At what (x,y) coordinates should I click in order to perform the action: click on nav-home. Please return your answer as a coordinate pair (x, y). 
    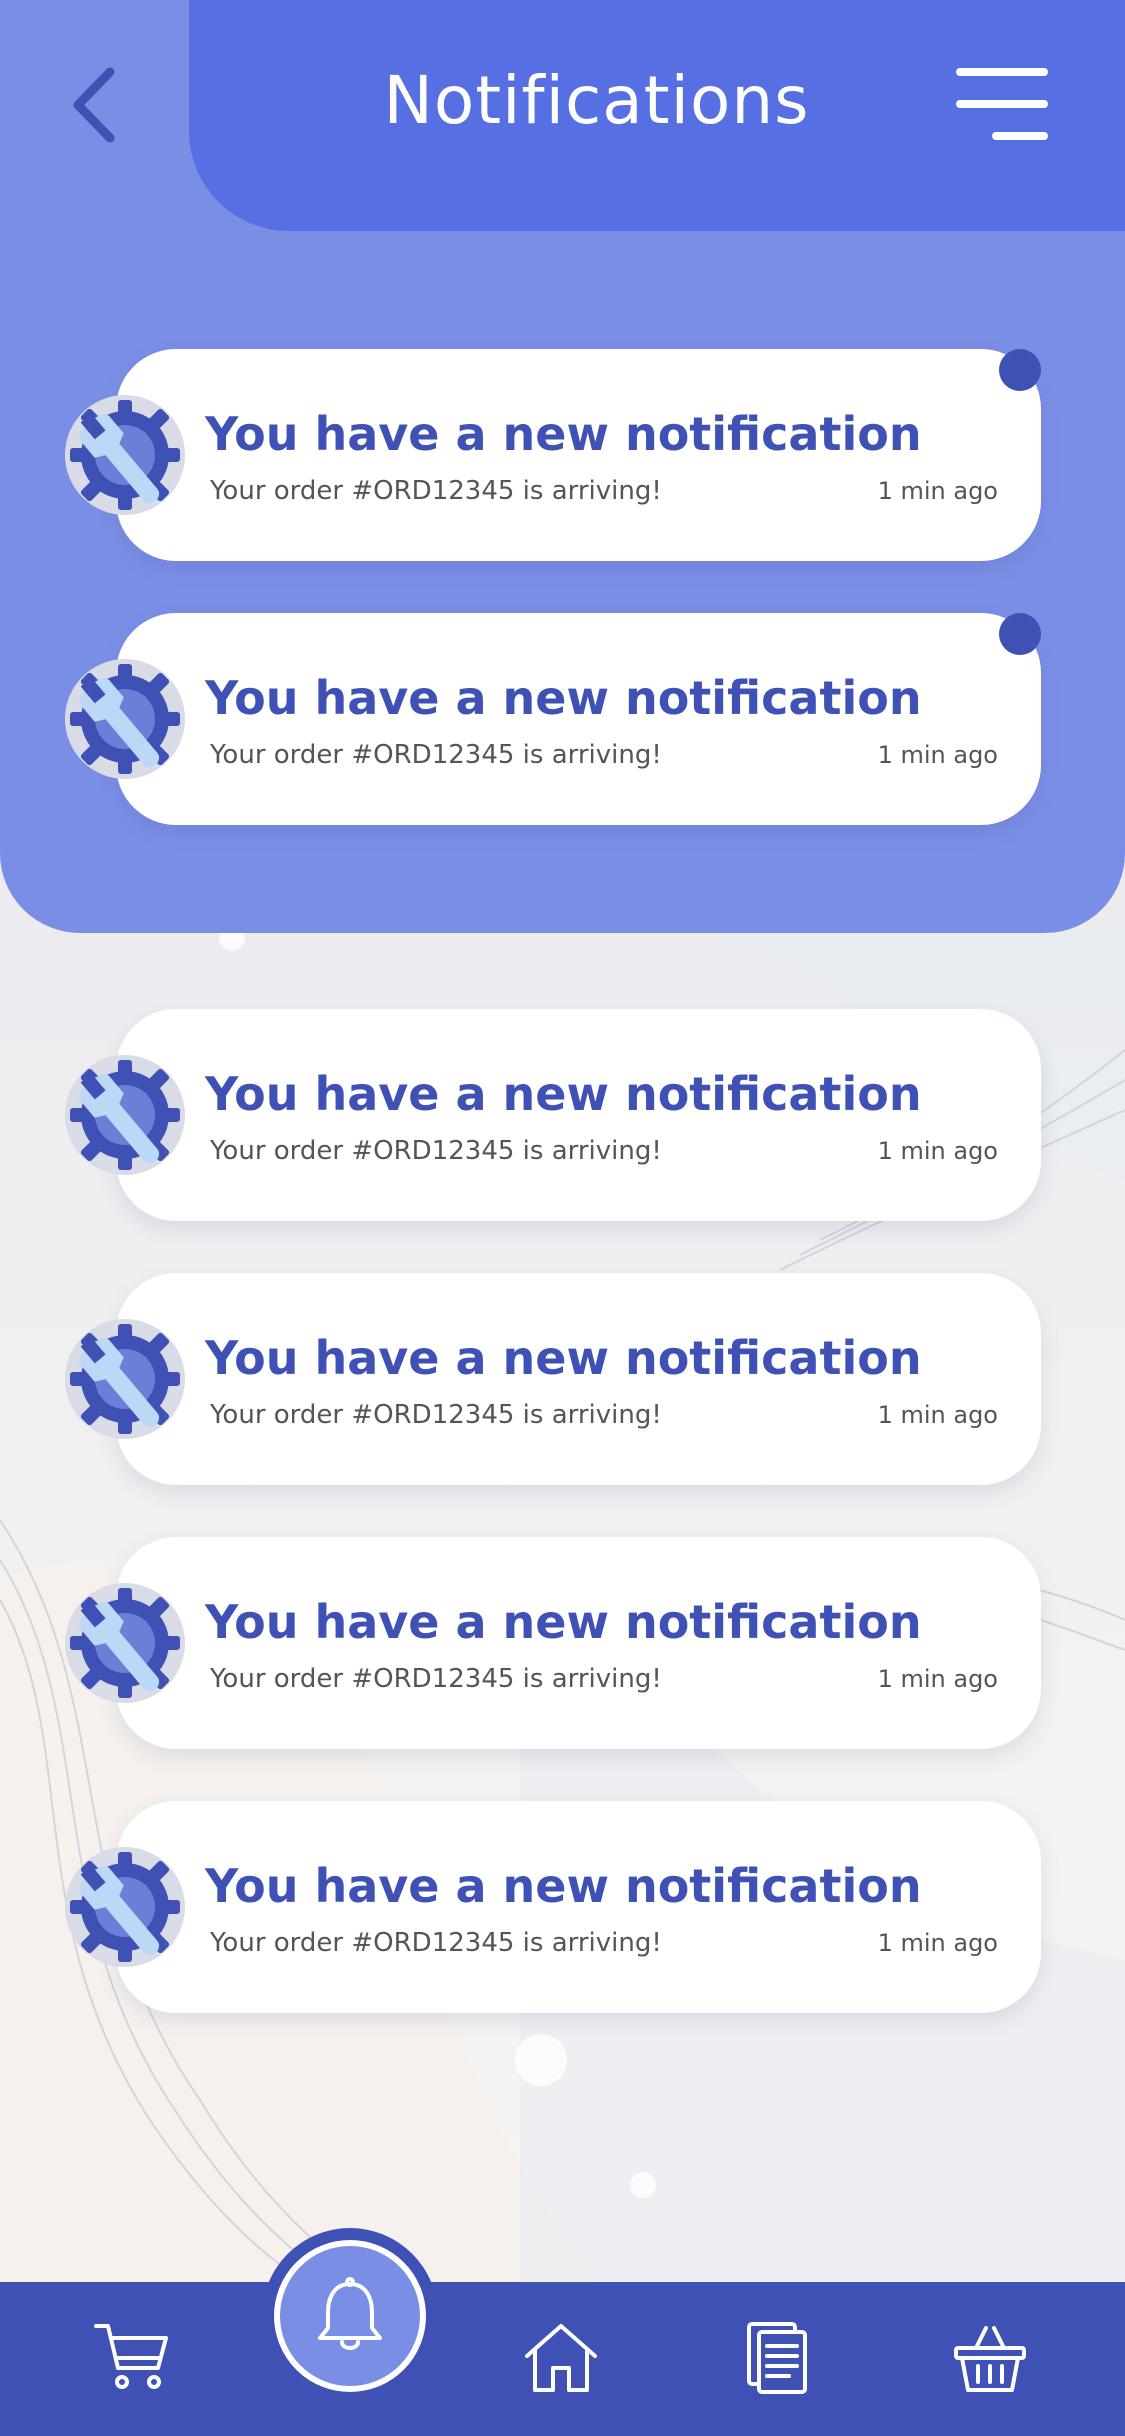
    Looking at the image, I should click on (561, 2358).